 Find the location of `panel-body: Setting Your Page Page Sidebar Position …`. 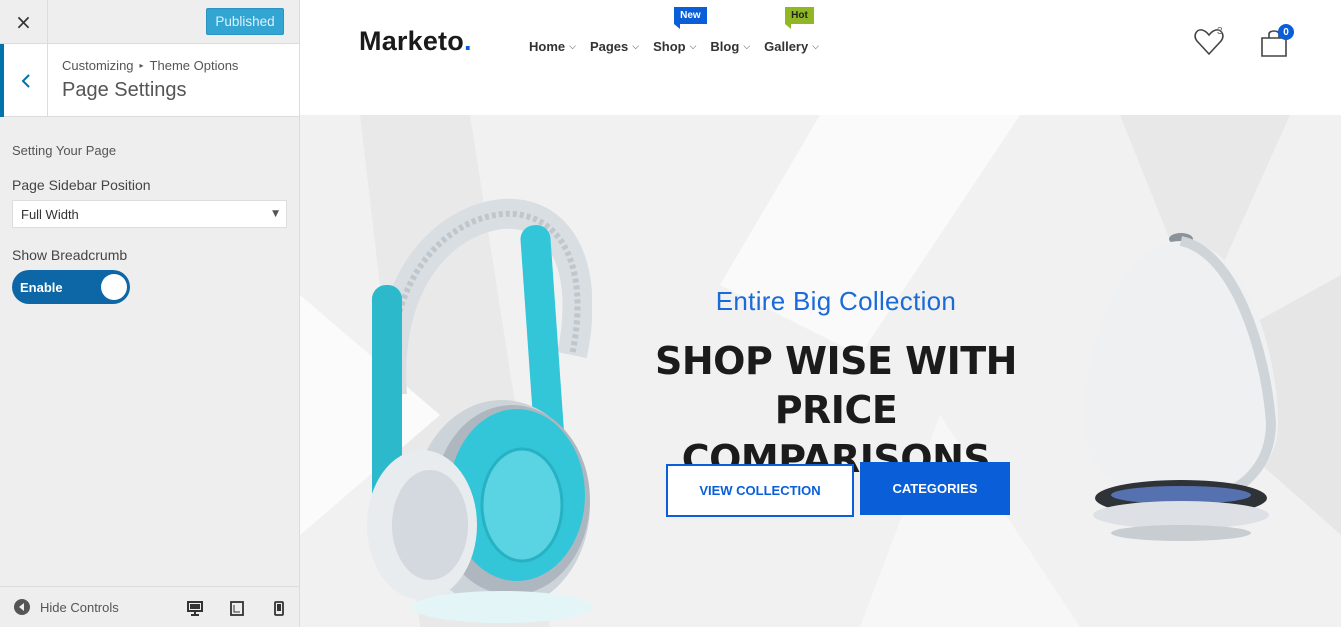

panel-body: Setting Your Page Page Sidebar Position … is located at coordinates (149, 210).